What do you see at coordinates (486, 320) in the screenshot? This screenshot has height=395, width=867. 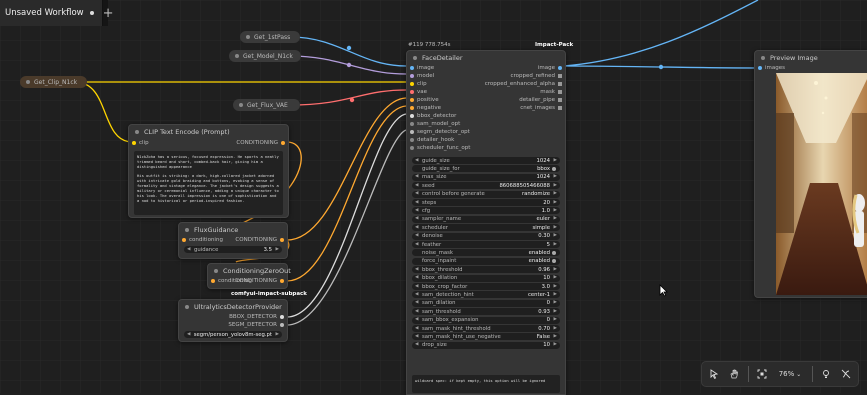 I see `widget-sam-bbox-expansion: ◀ sam_bbox_expansion 0 ▶` at bounding box center [486, 320].